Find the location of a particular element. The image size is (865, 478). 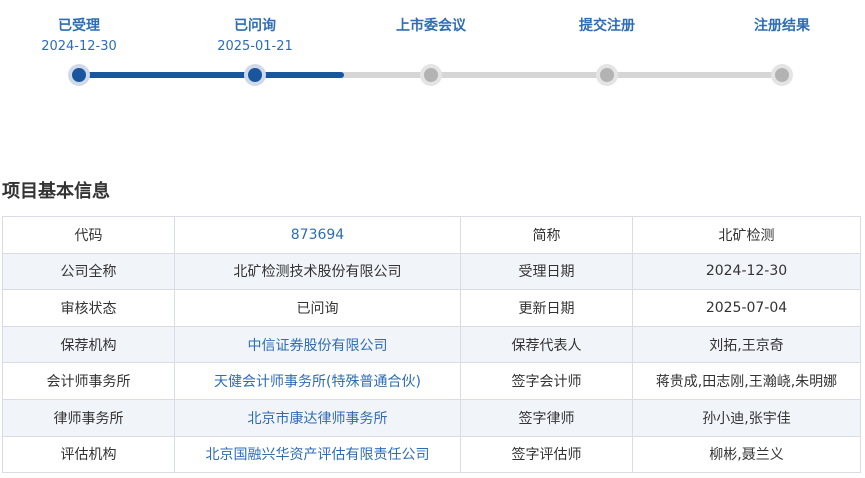

table-row: 审核状态 已问询 更新日期 2025-07-04 is located at coordinates (431, 308).